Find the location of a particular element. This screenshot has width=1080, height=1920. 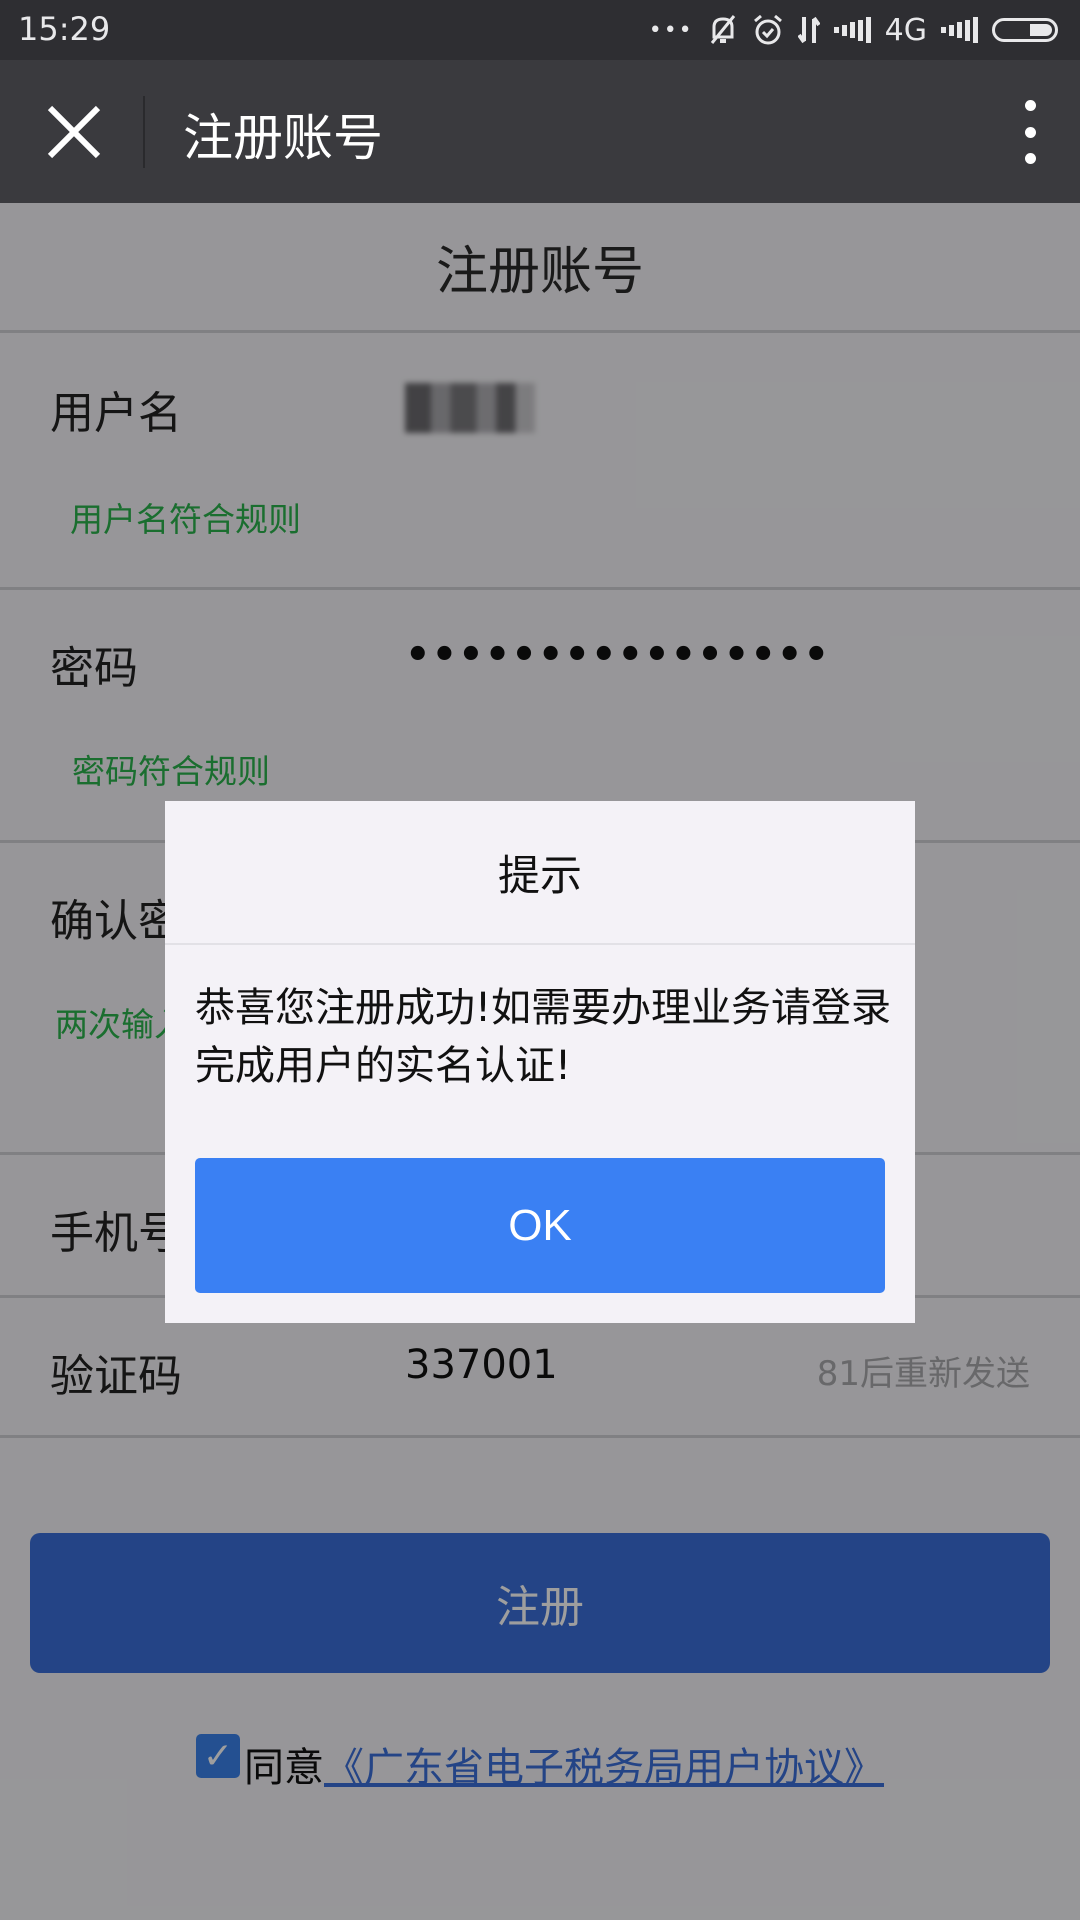

alarm-icon is located at coordinates (768, 30).